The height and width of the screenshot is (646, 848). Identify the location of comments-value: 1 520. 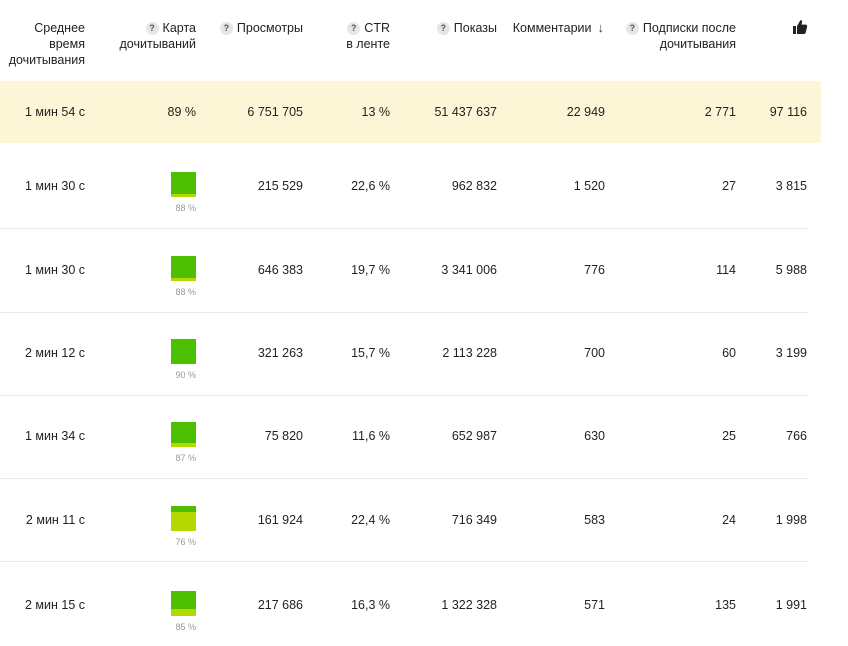
(589, 186).